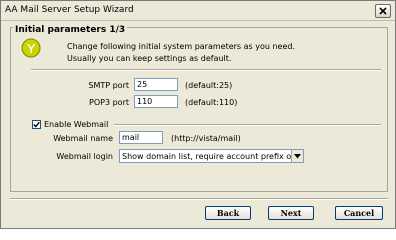 The image size is (396, 240). I want to click on smtp-port-label: SMTP port, so click(108, 85).